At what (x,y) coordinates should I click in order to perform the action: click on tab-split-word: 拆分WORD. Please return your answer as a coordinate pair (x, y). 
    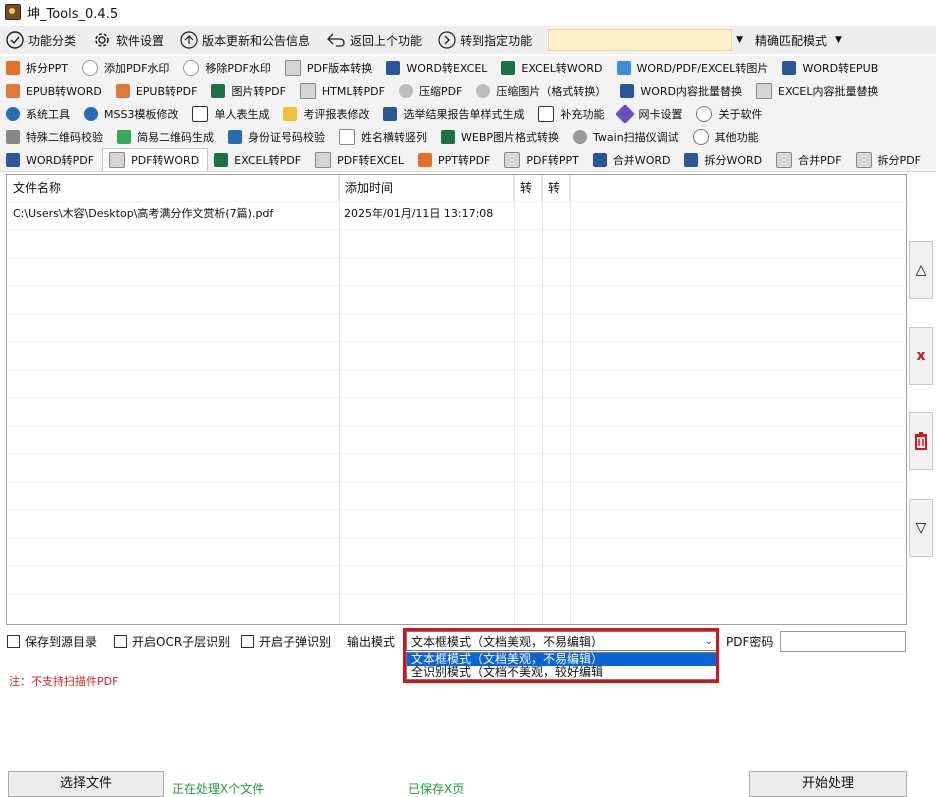
    Looking at the image, I should click on (724, 160).